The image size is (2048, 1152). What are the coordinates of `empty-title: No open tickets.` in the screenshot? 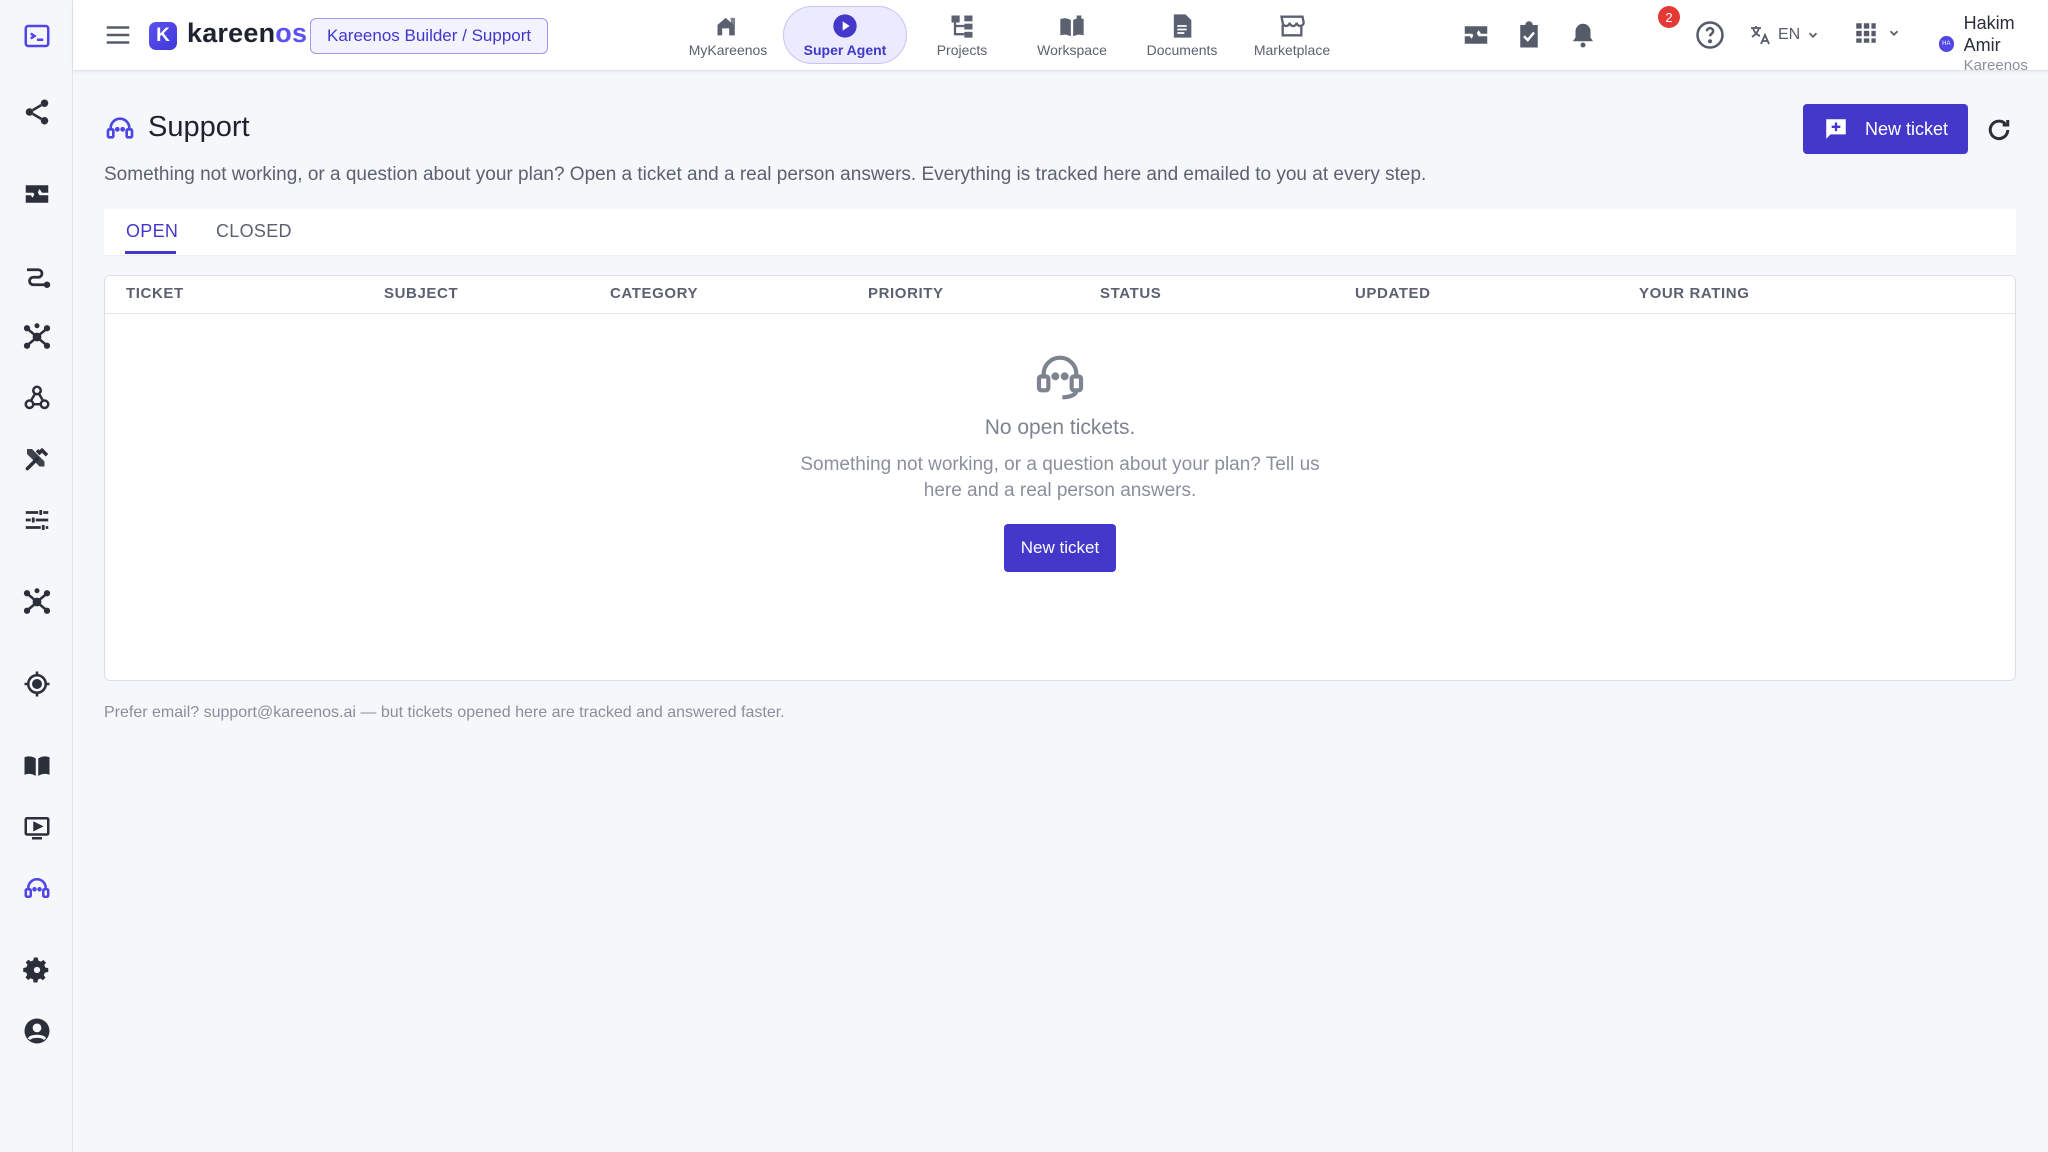 It's located at (1060, 427).